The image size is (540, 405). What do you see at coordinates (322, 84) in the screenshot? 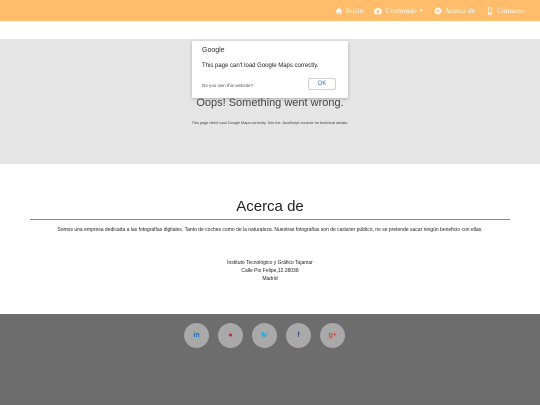
I see `ok-button: OK` at bounding box center [322, 84].